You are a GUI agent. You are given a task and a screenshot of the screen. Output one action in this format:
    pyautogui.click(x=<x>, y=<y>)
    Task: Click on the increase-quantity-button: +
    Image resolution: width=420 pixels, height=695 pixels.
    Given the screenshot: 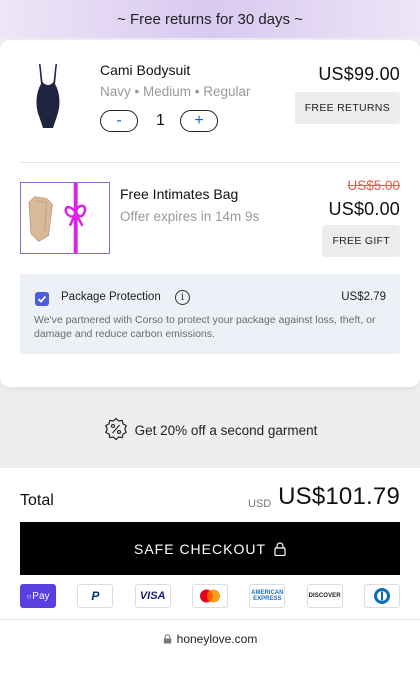 What is the action you would take?
    pyautogui.click(x=199, y=121)
    